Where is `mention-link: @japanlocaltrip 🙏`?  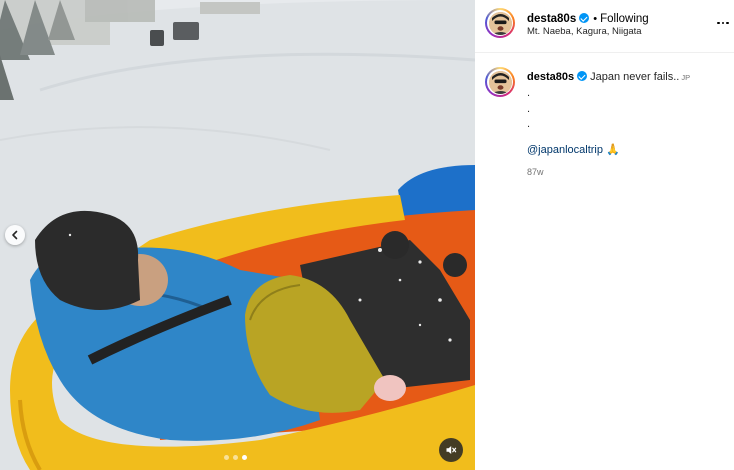
mention-link: @japanlocaltrip 🙏 is located at coordinates (573, 149).